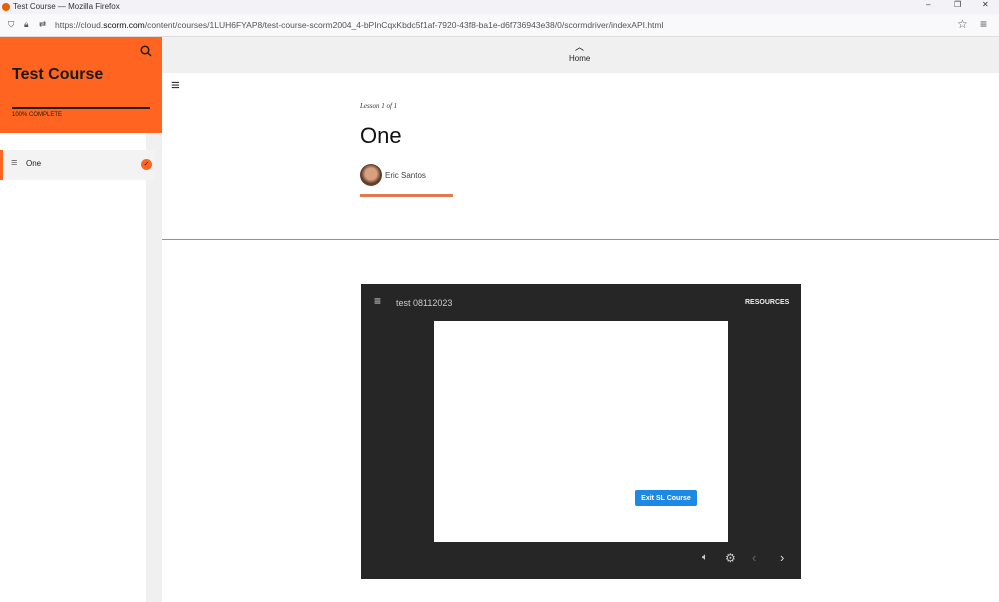 The image size is (999, 602). I want to click on sidebar-header: Test Course 100% COMPLETE, so click(81, 85).